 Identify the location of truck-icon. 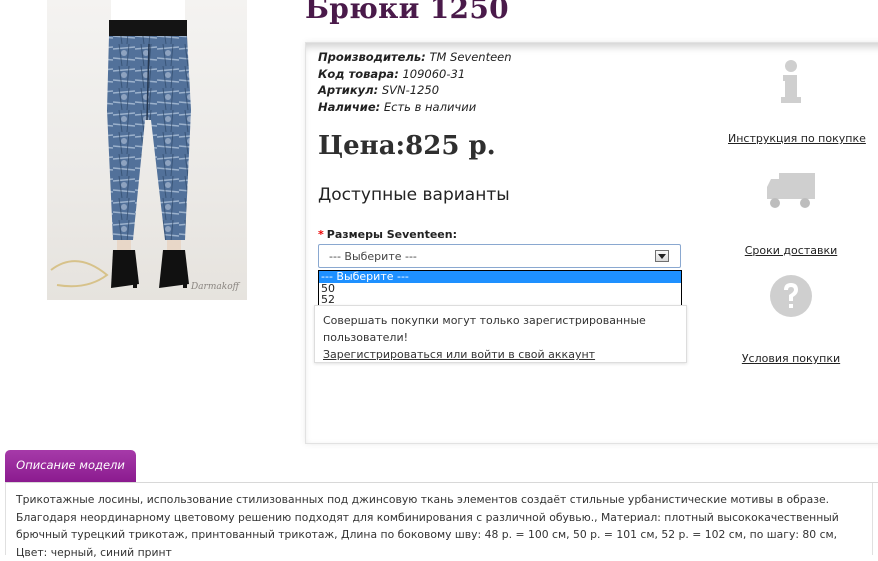
(791, 190).